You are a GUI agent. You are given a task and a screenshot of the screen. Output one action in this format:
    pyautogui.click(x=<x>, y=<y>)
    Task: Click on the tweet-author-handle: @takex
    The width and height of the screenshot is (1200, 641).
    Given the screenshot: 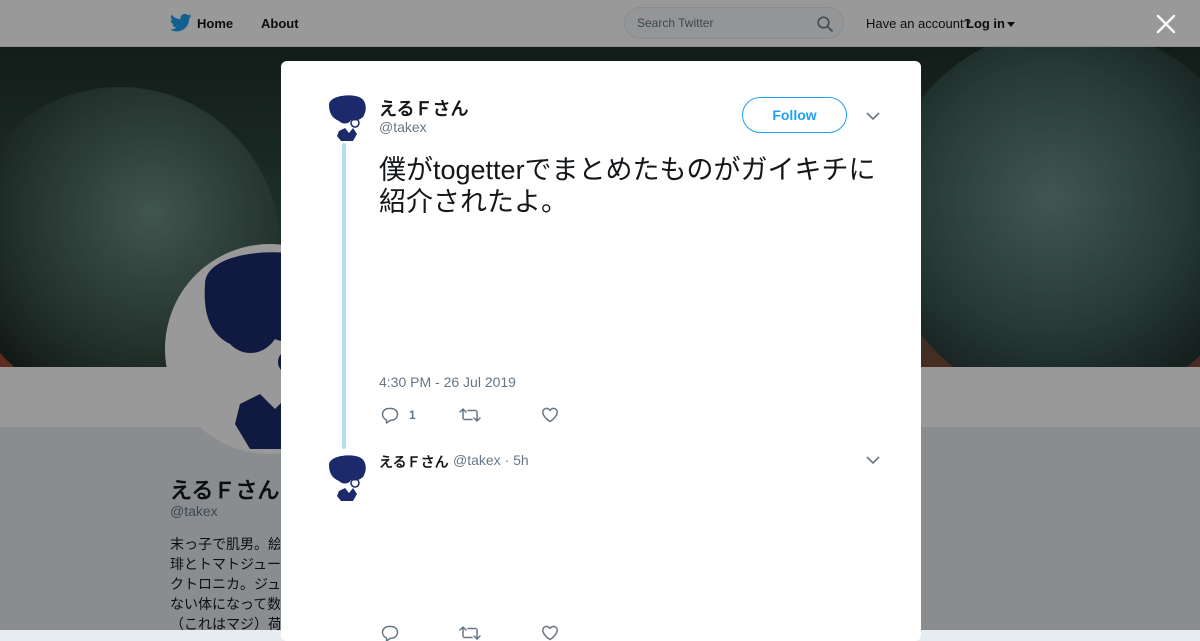 What is the action you would take?
    pyautogui.click(x=403, y=127)
    